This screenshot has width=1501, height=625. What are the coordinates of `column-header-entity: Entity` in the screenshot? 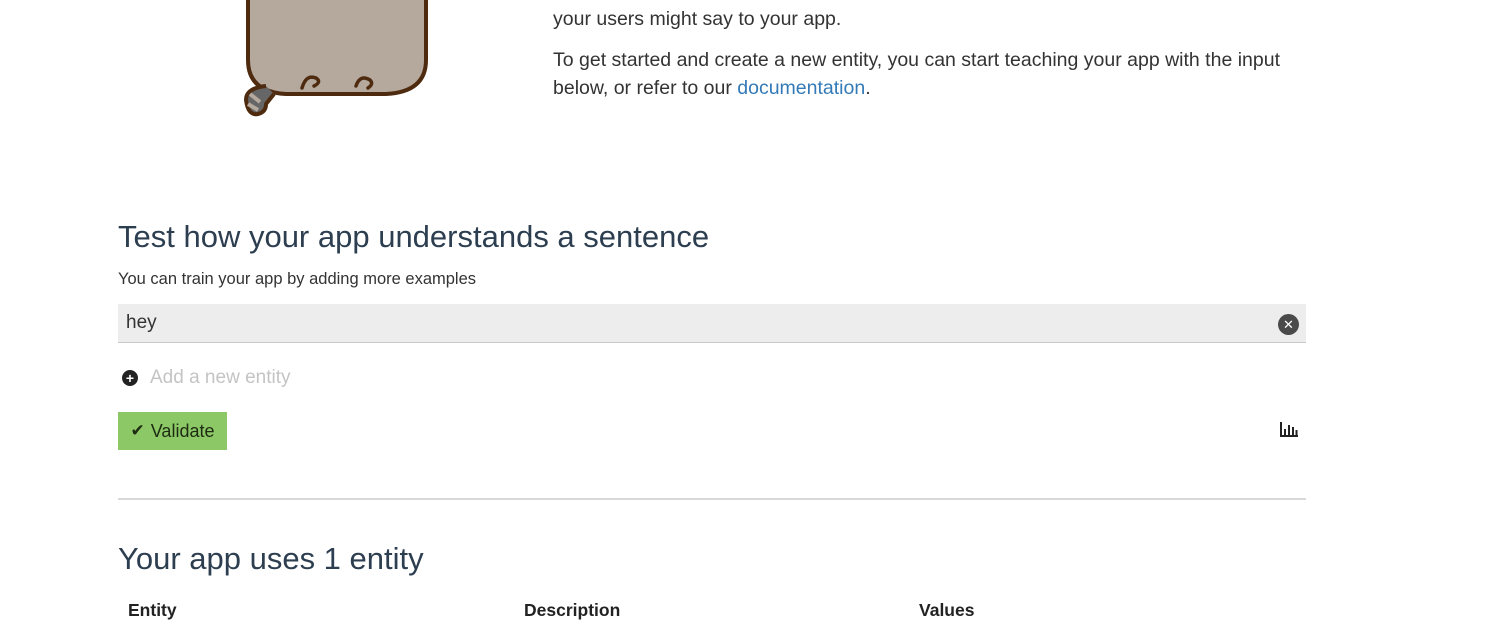 It's located at (152, 610).